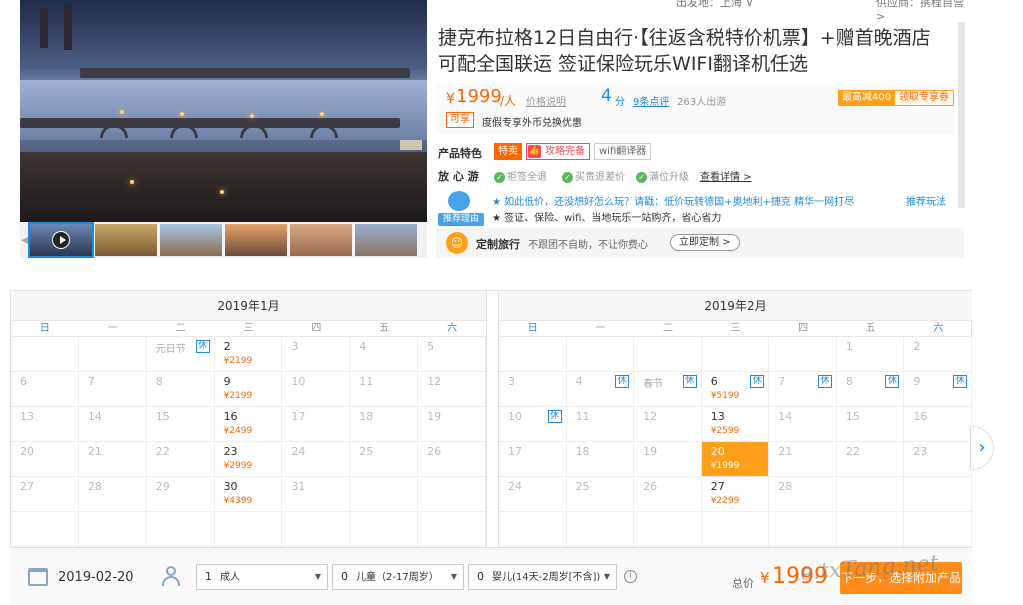 The image size is (1023, 605). I want to click on calendar-day: 28, so click(803, 494).